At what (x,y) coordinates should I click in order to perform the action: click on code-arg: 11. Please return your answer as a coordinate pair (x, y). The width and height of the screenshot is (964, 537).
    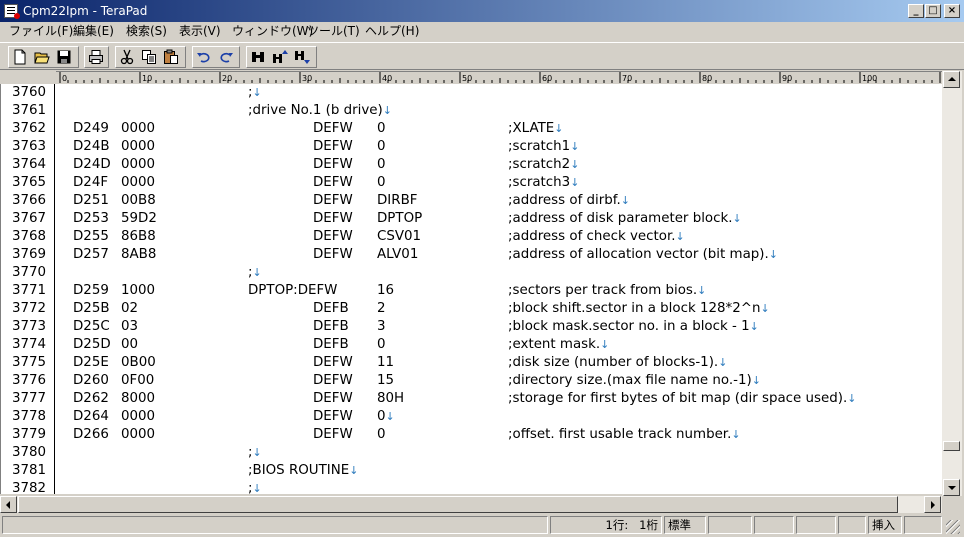
    Looking at the image, I should click on (385, 363).